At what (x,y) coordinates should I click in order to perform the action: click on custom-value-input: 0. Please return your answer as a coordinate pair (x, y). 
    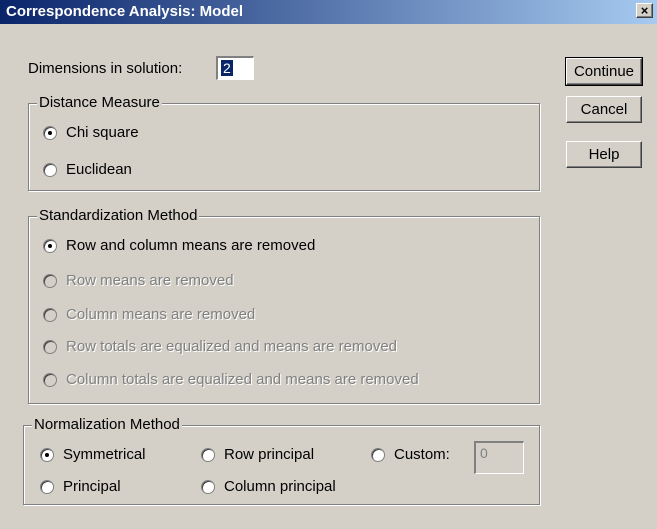
    Looking at the image, I should click on (499, 457).